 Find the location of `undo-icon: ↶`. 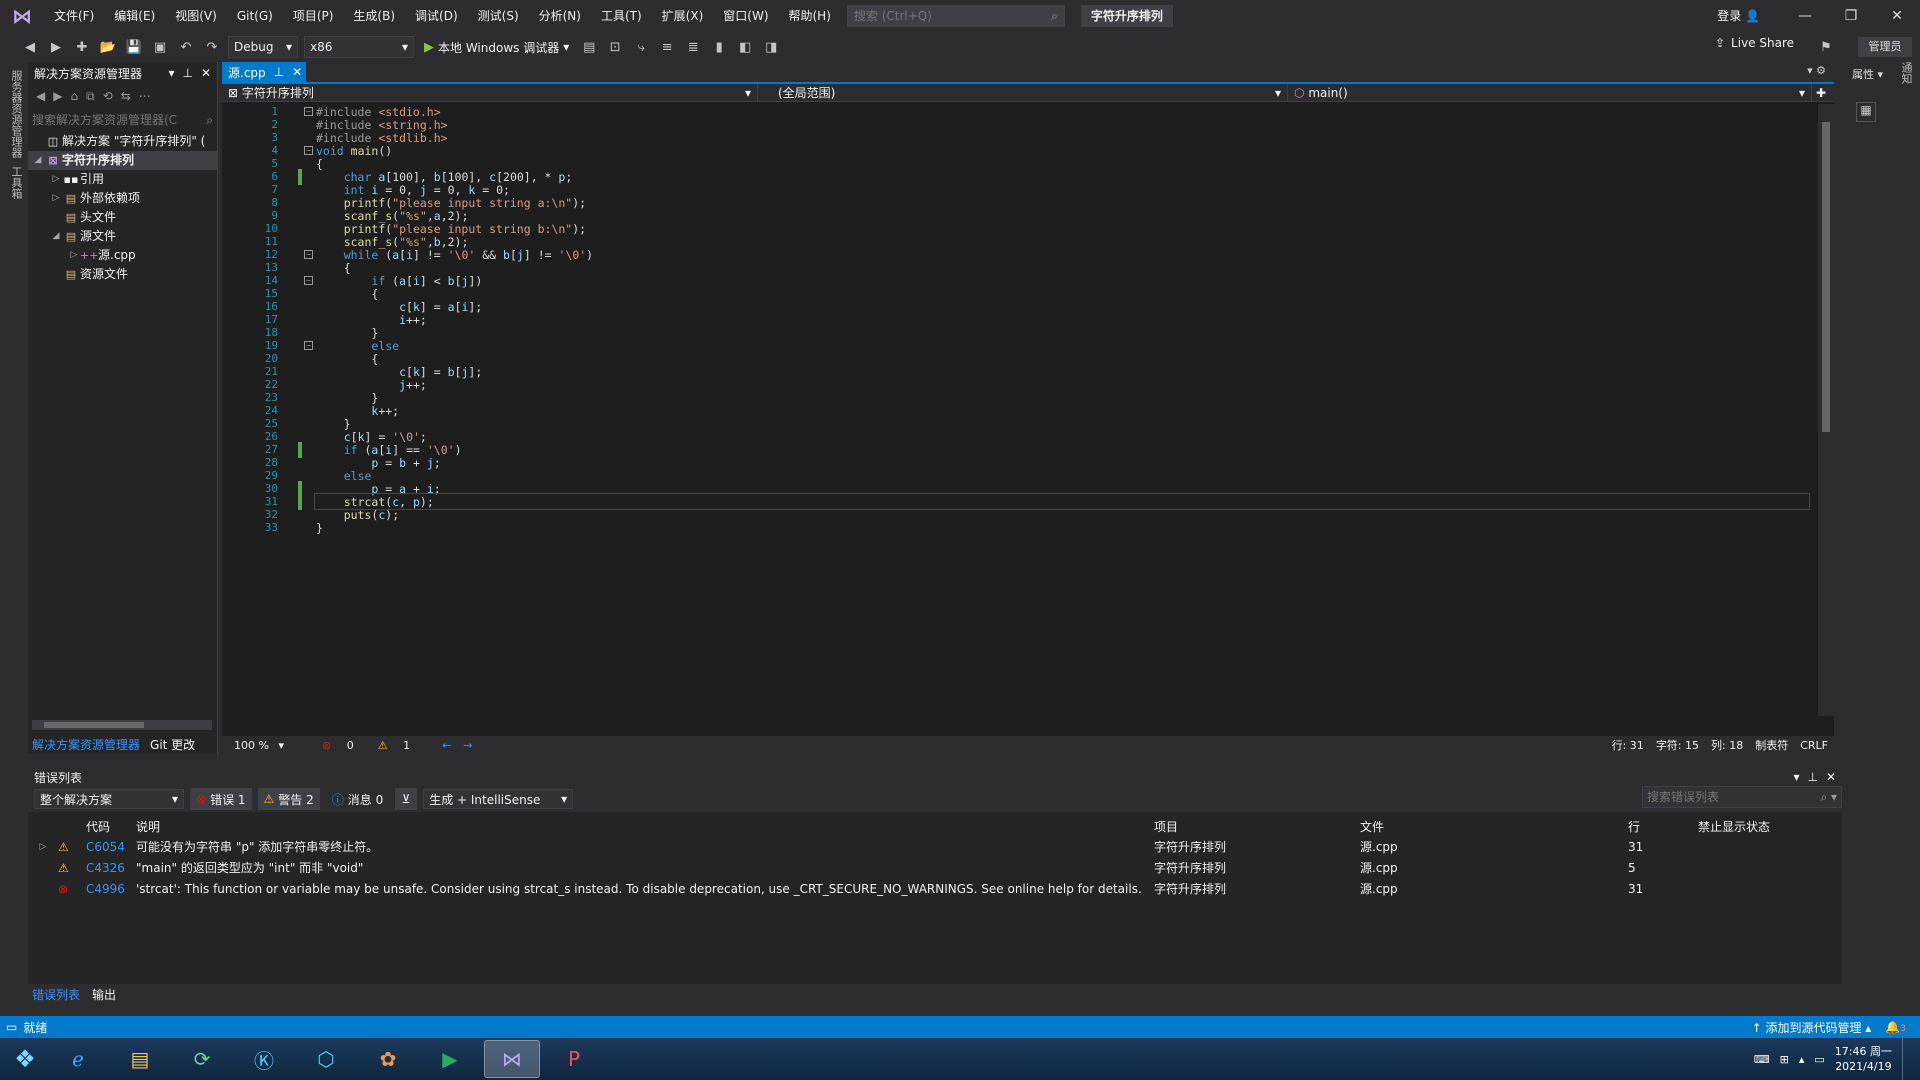

undo-icon: ↶ is located at coordinates (186, 47).